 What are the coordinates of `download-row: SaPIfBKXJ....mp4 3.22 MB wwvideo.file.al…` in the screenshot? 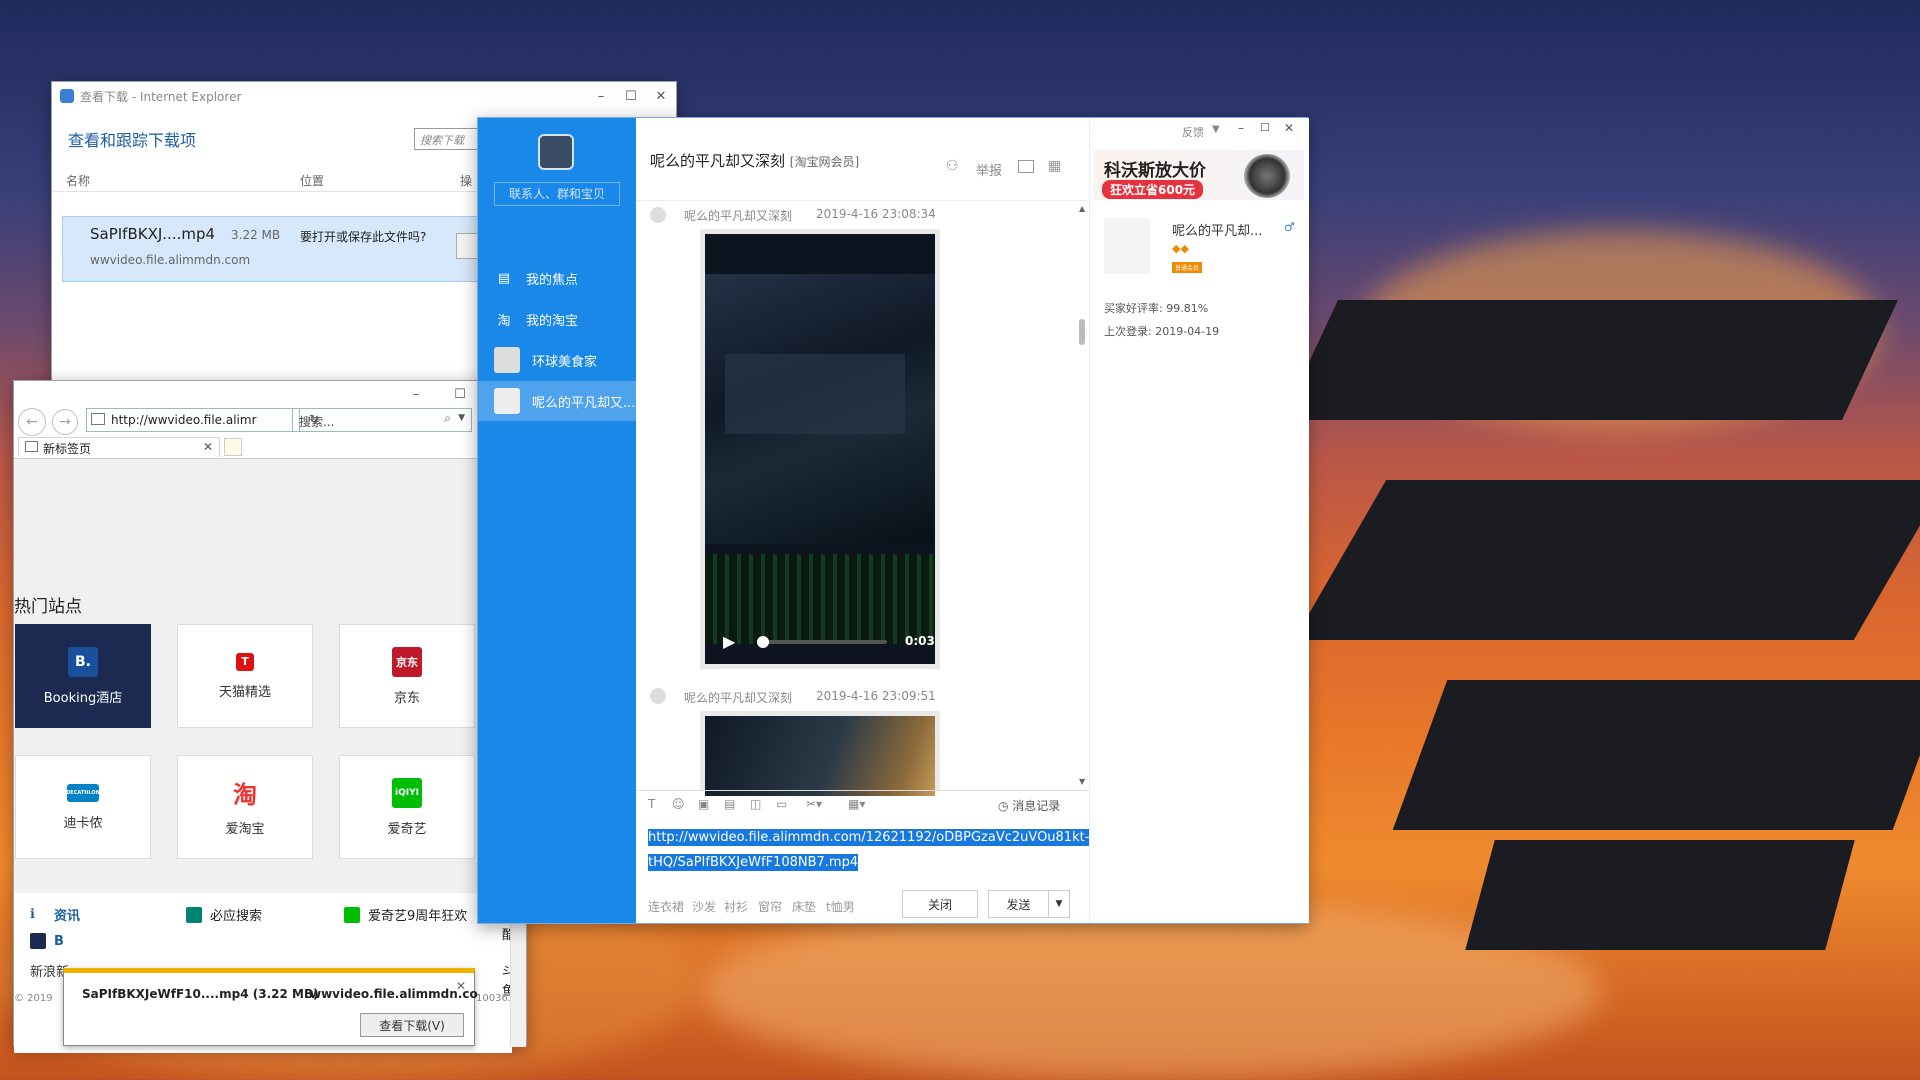 It's located at (274, 249).